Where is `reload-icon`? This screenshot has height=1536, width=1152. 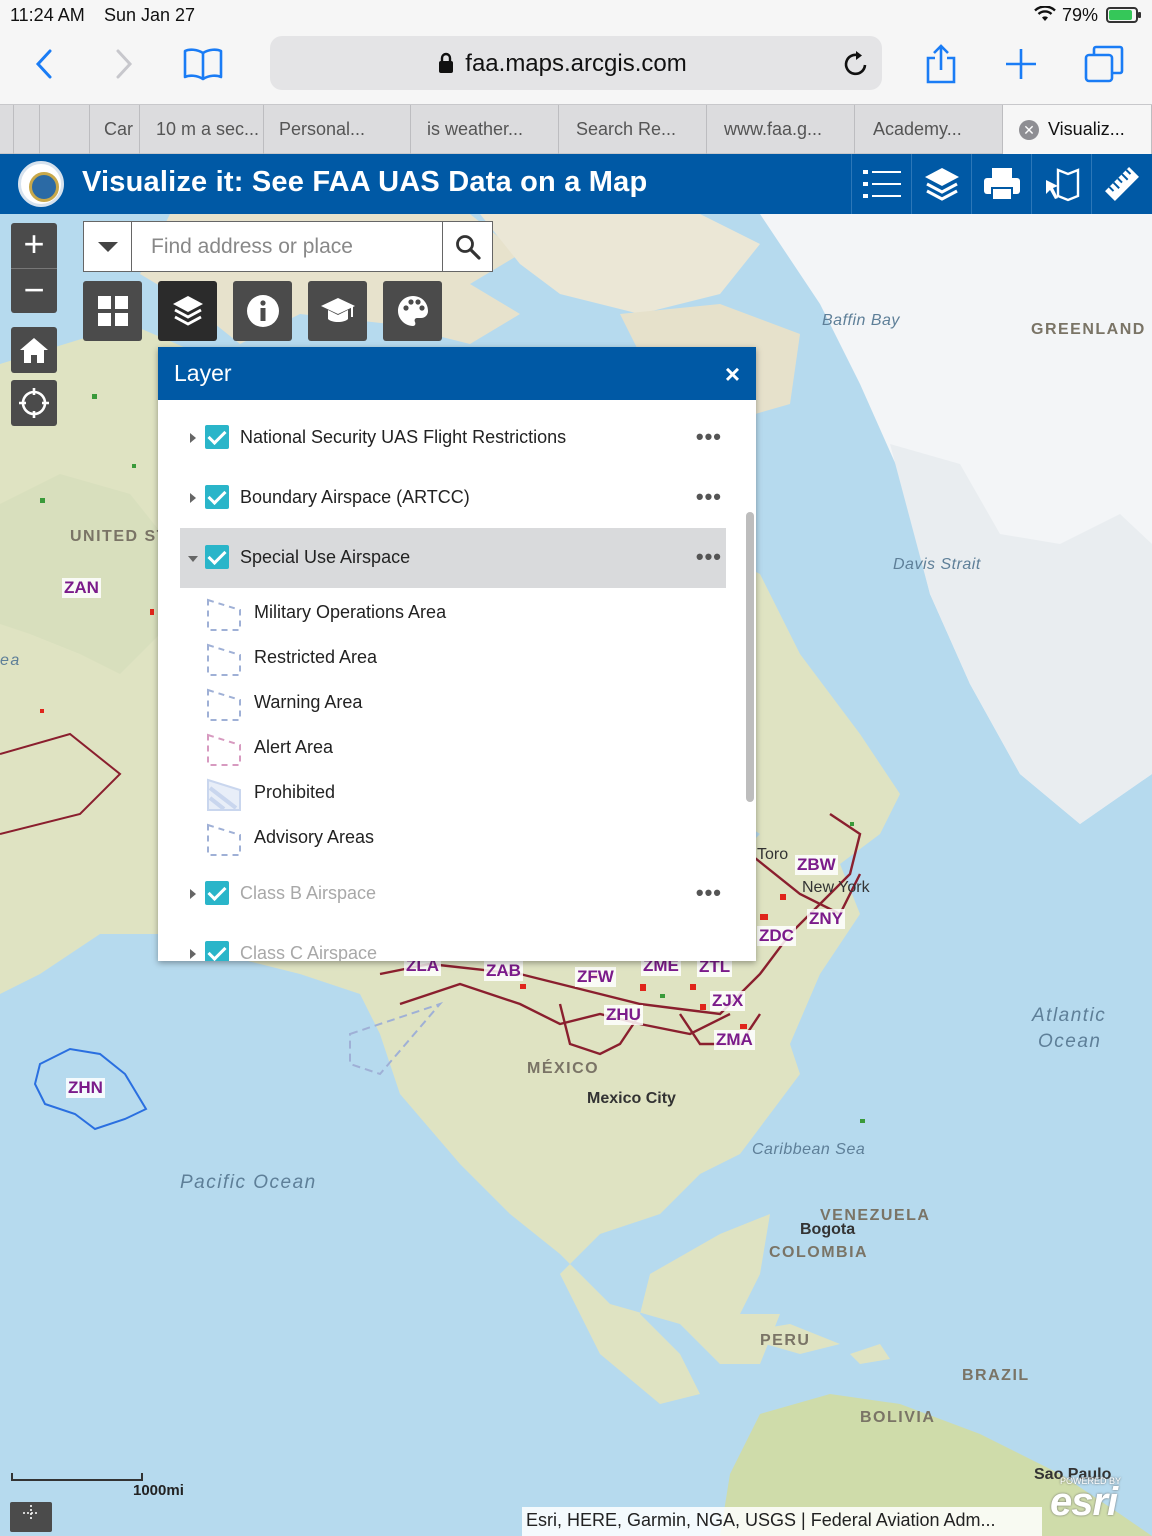
reload-icon is located at coordinates (856, 65).